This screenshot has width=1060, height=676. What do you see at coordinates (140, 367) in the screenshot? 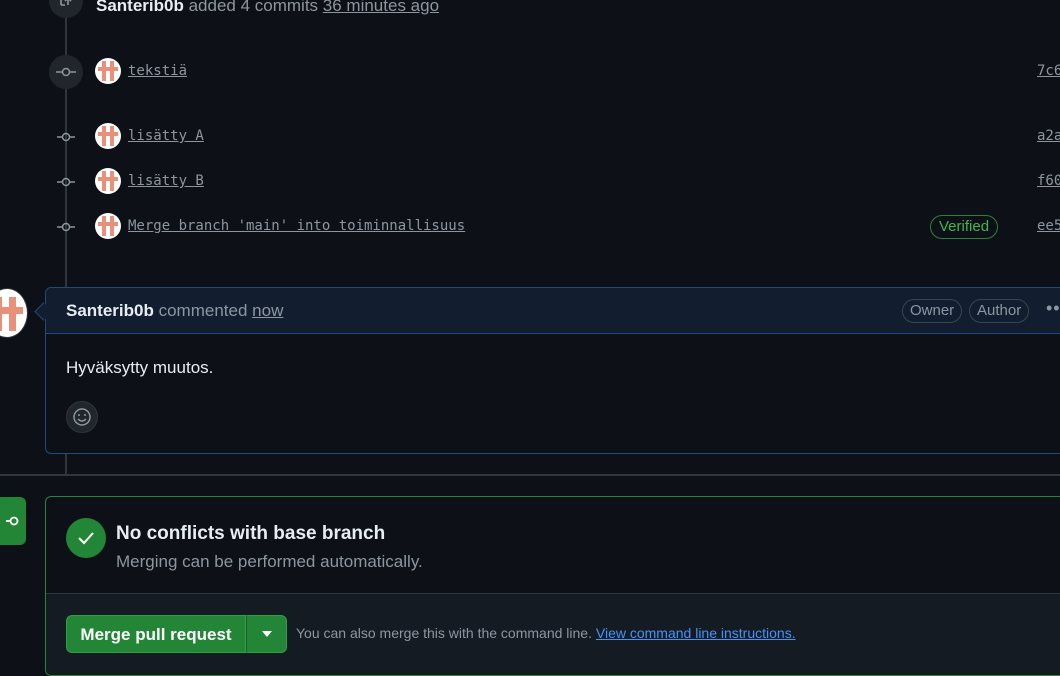
I see `comment-body: Hyväksytty muutos.` at bounding box center [140, 367].